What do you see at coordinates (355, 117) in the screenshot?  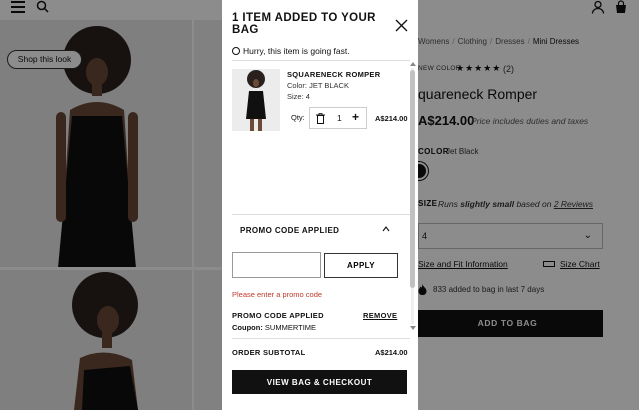 I see `plus-icon: +` at bounding box center [355, 117].